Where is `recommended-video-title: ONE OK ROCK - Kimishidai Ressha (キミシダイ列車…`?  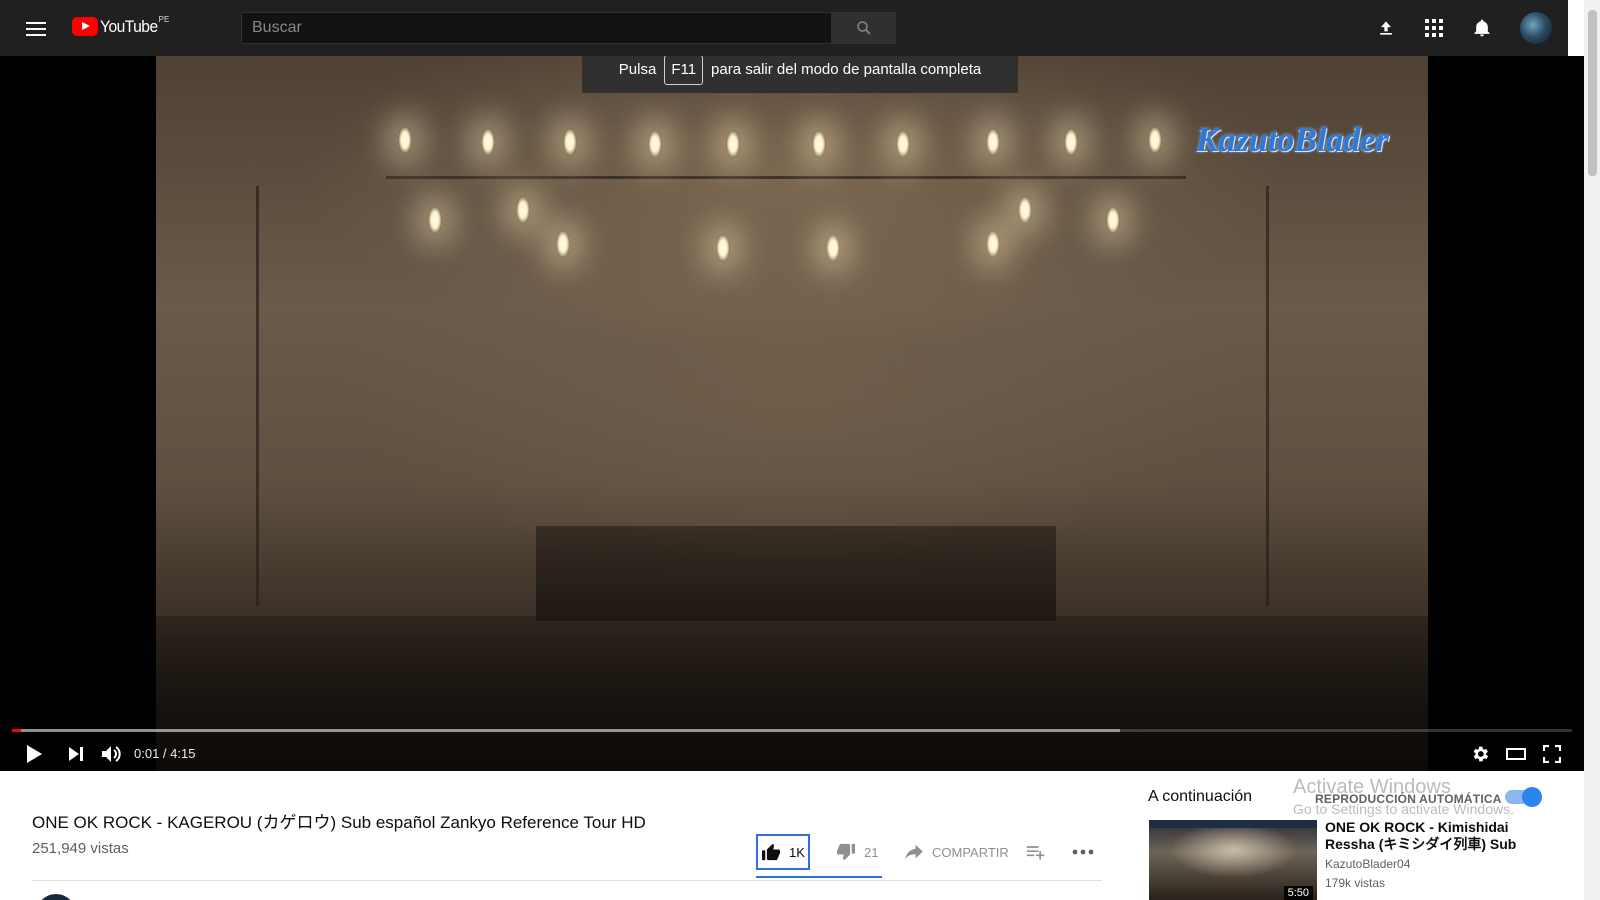
recommended-video-title: ONE OK ROCK - Kimishidai Ressha (キミシダイ列車… is located at coordinates (1440, 836).